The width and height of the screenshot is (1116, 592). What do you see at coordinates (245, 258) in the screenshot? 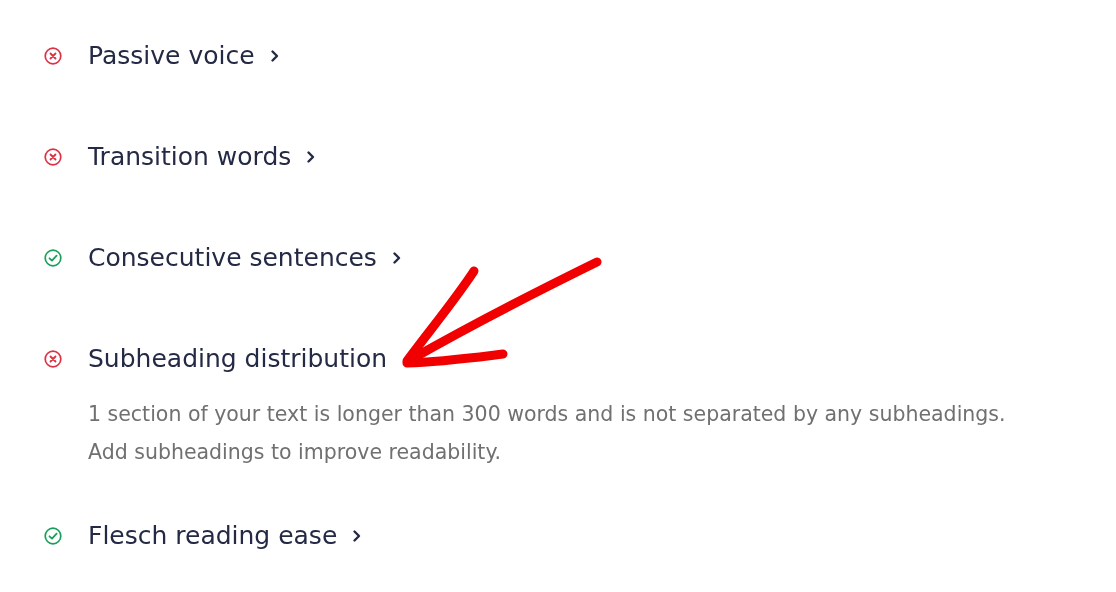
I see `check-title-toggle: Consecutive sentences` at bounding box center [245, 258].